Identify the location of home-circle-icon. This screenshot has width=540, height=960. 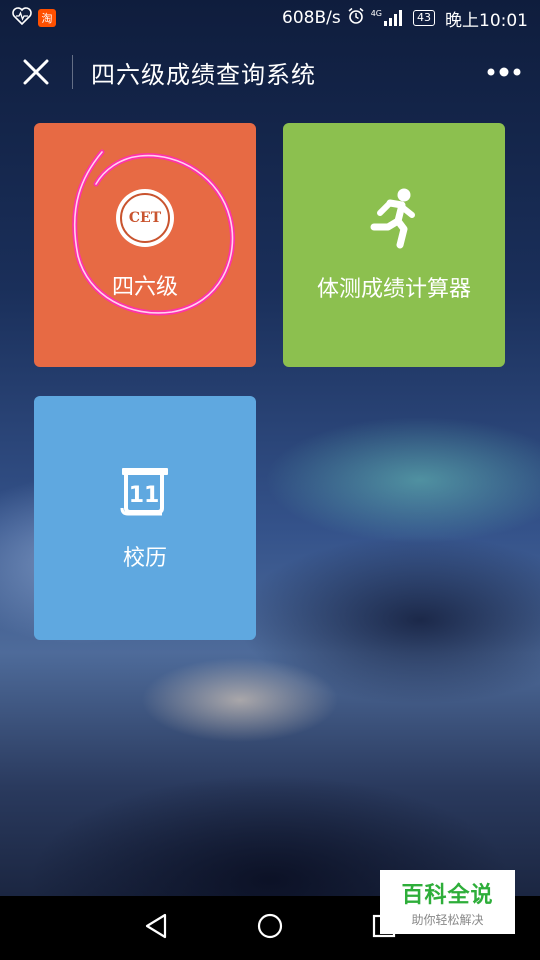
(270, 926).